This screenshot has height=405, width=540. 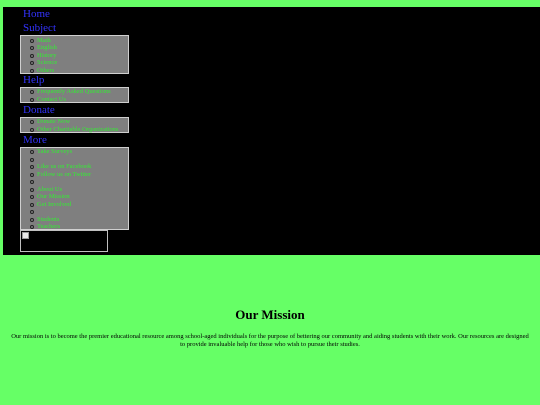 What do you see at coordinates (74, 205) in the screenshot?
I see `more-link-get-involved: Get Involved` at bounding box center [74, 205].